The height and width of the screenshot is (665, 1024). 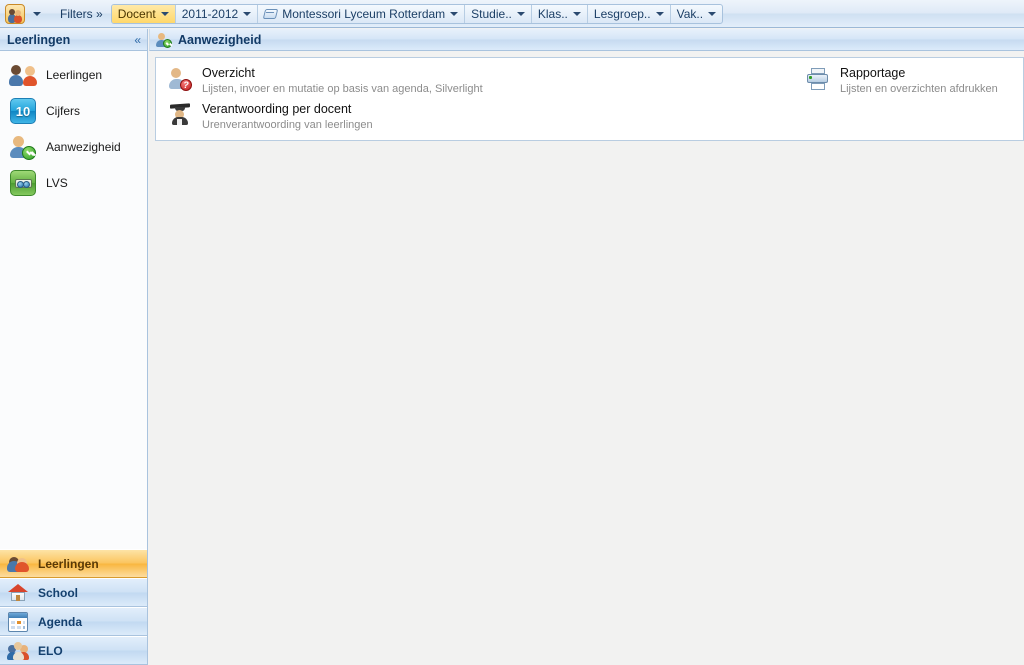 What do you see at coordinates (73, 40) in the screenshot?
I see `sidebar-header: Leerlingen «` at bounding box center [73, 40].